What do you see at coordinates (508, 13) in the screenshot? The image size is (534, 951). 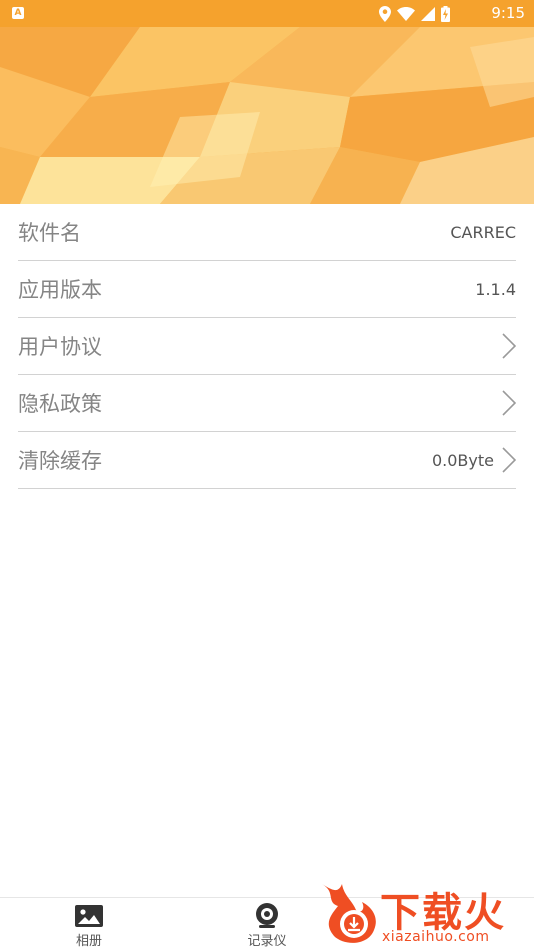 I see `status-time: 9:15` at bounding box center [508, 13].